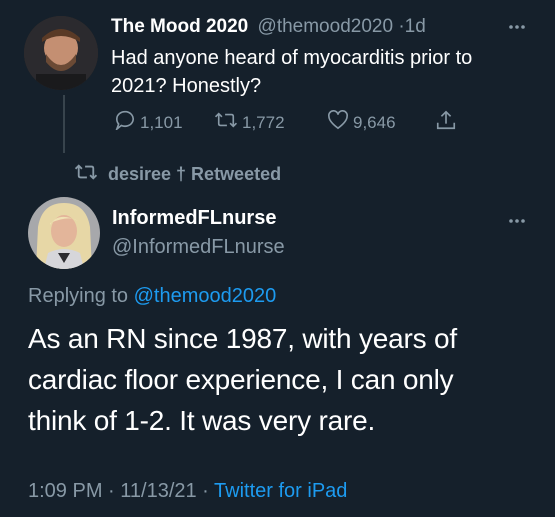 This screenshot has height=517, width=555. What do you see at coordinates (86, 174) in the screenshot?
I see `retweet-banner-icon` at bounding box center [86, 174].